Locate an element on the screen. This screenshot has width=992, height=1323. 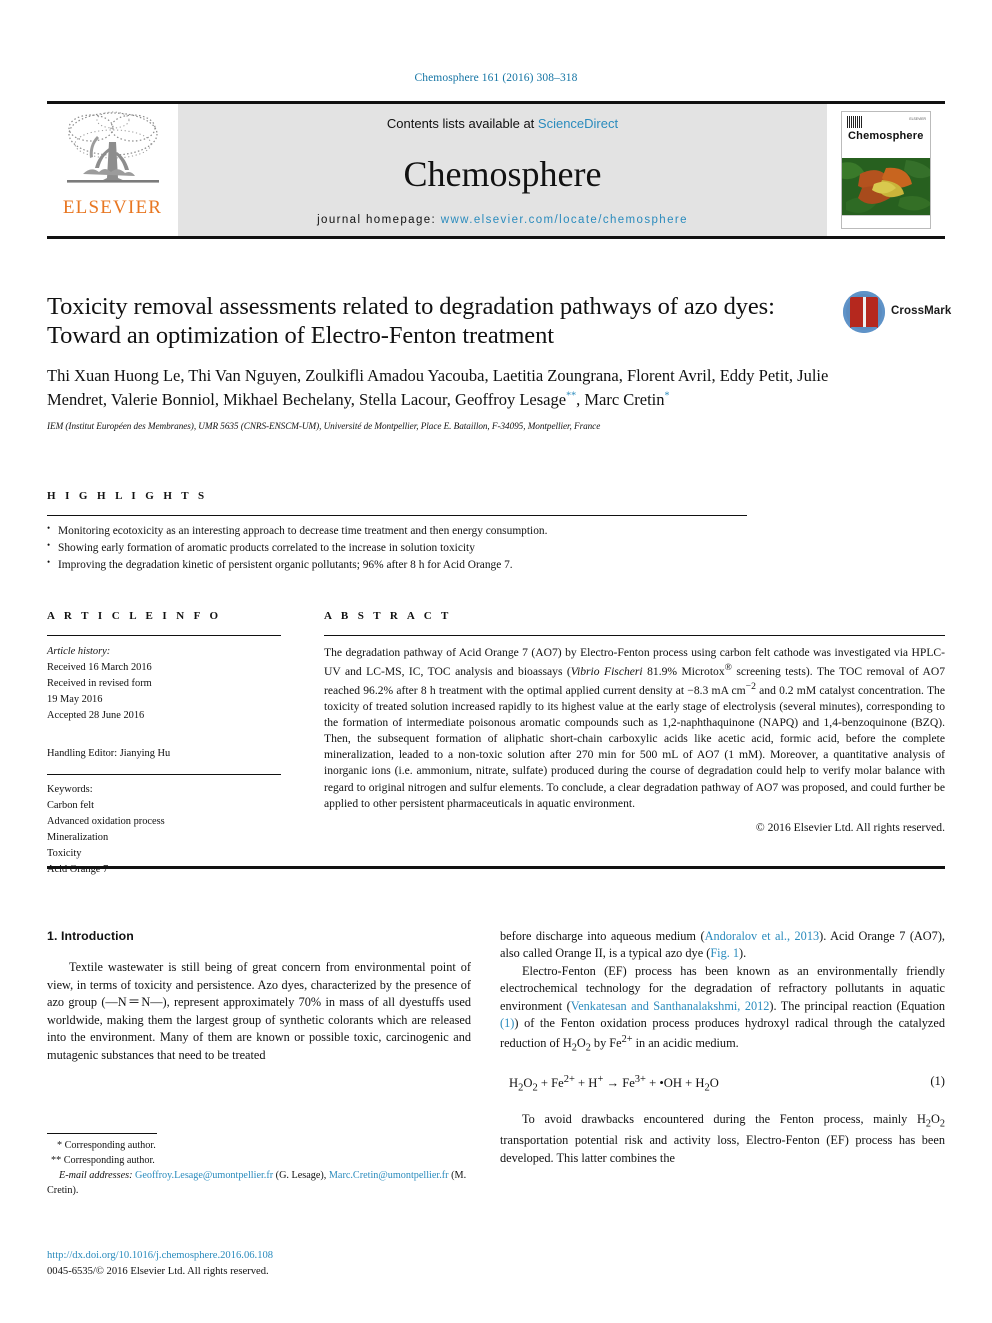
cover-photo is located at coordinates (886, 187).